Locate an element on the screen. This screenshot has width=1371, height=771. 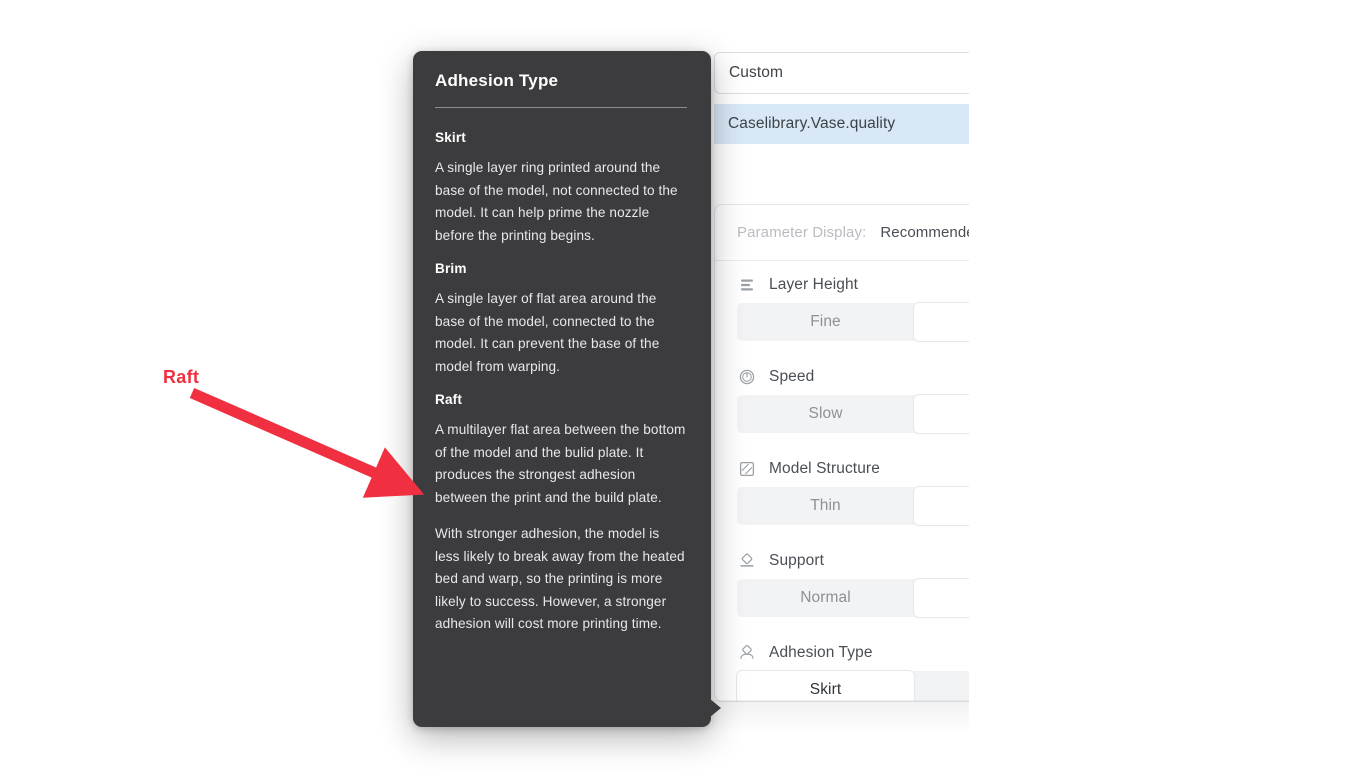
segment-adhesion-skirt: Skirt is located at coordinates (825, 686).